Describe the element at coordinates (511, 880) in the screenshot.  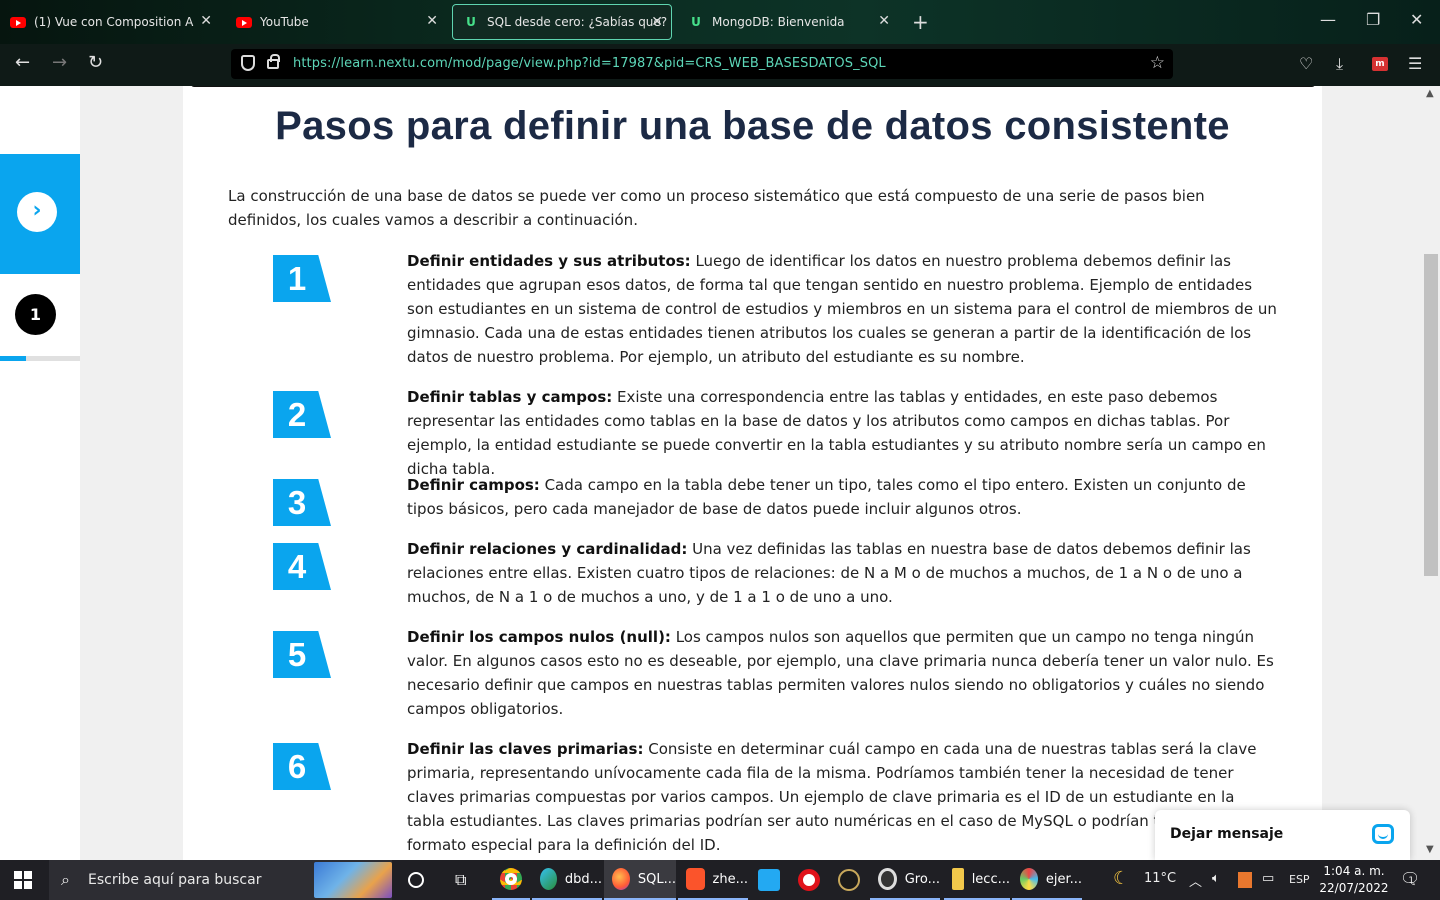
I see `chrome-icon` at that location.